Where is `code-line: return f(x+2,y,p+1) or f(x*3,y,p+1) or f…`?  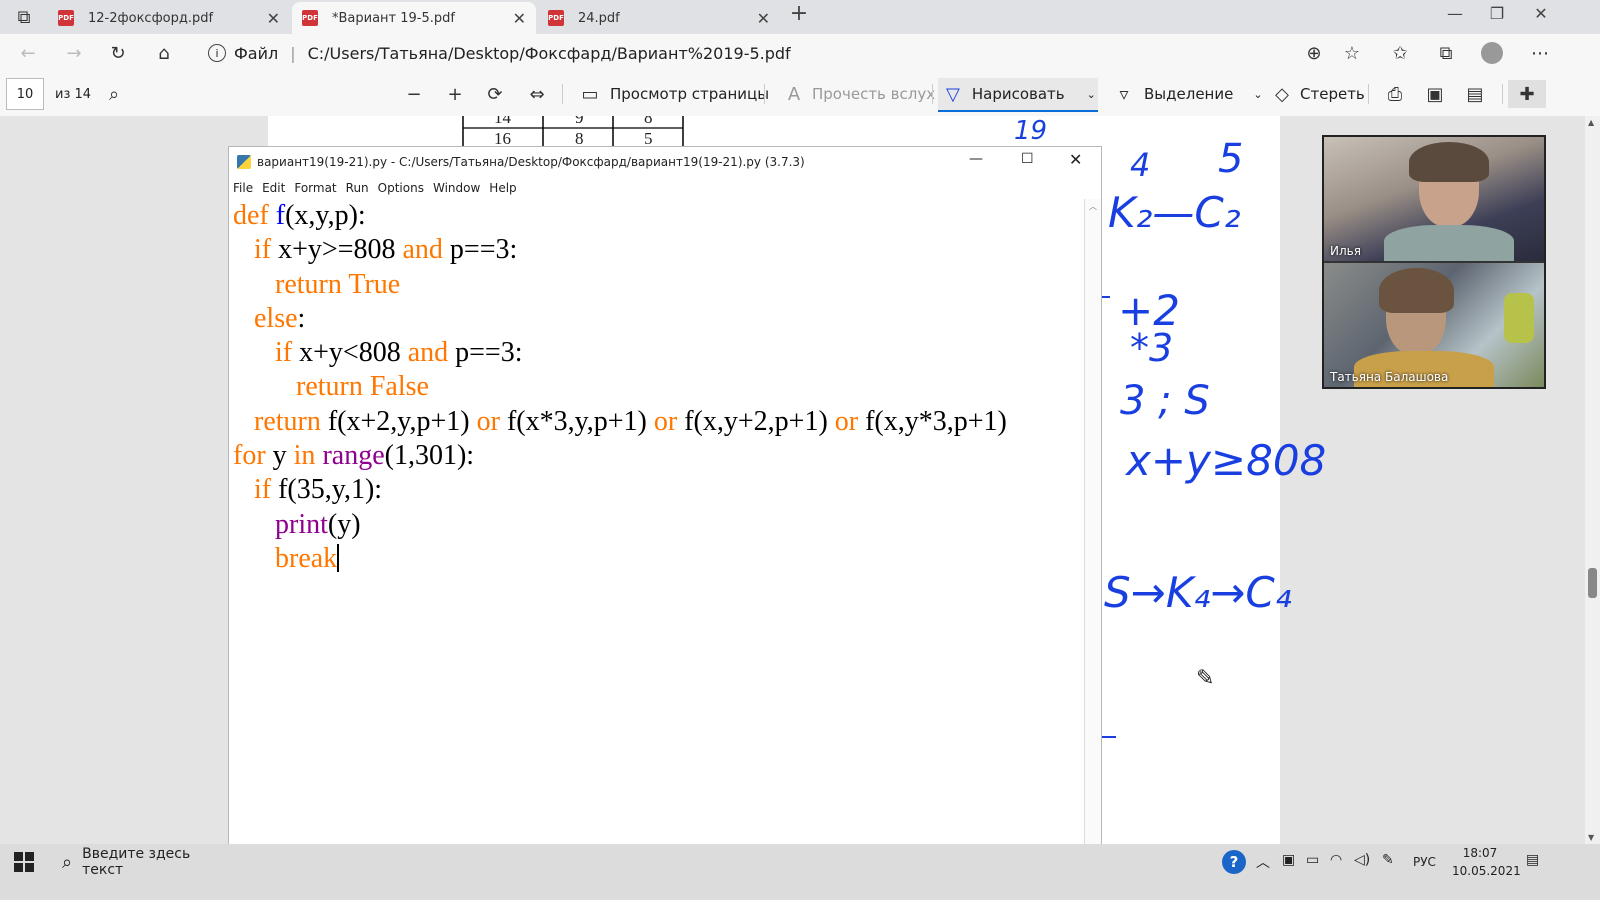 code-line: return f(x+2,y,p+1) or f(x*3,y,p+1) or f… is located at coordinates (630, 421).